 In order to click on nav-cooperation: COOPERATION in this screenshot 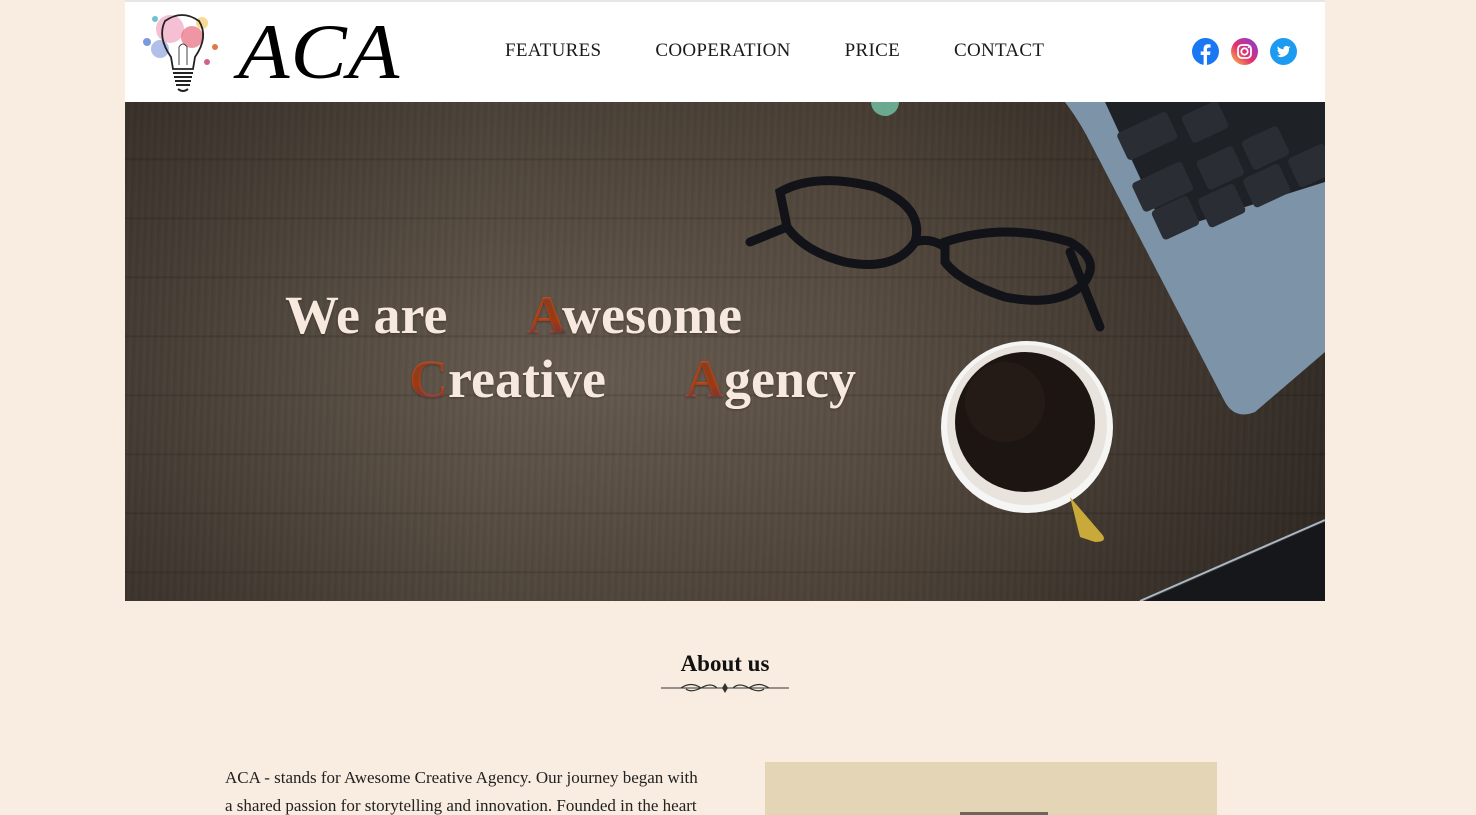, I will do `click(722, 51)`.